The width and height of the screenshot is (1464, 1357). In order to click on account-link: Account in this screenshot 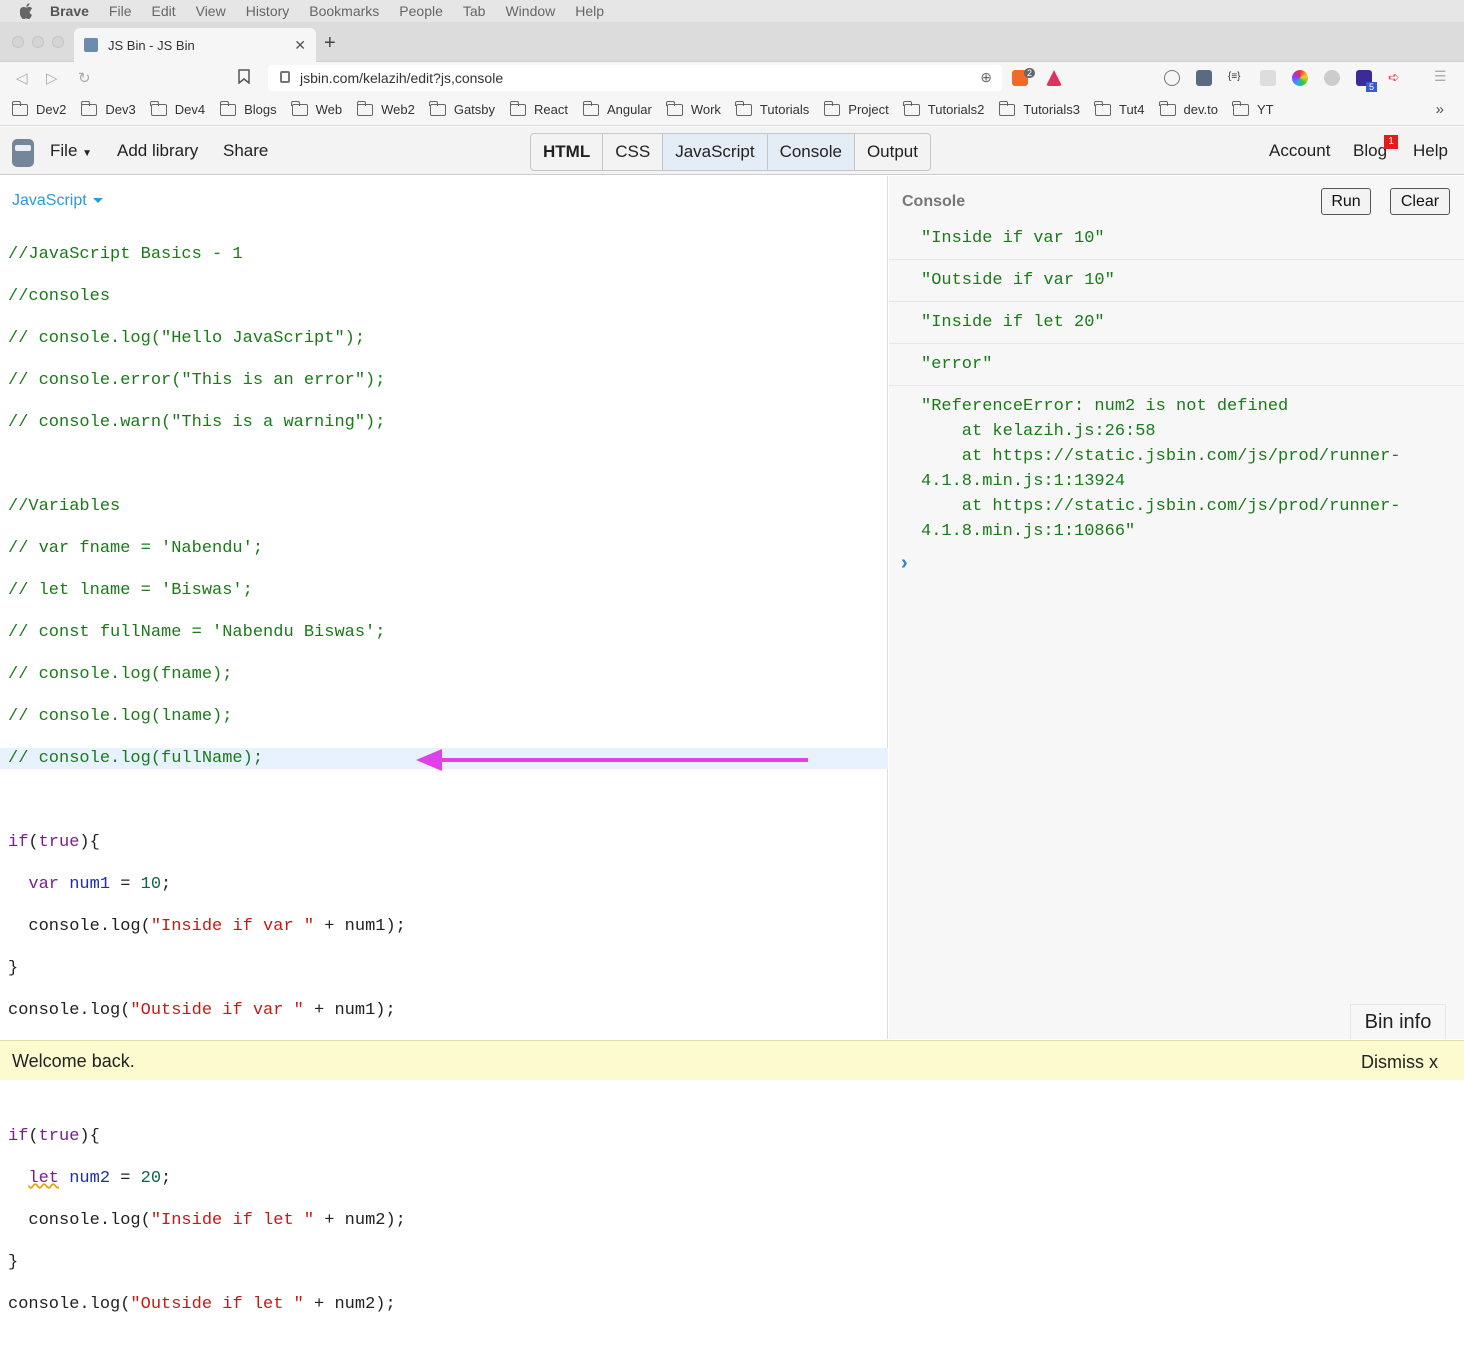, I will do `click(1299, 151)`.